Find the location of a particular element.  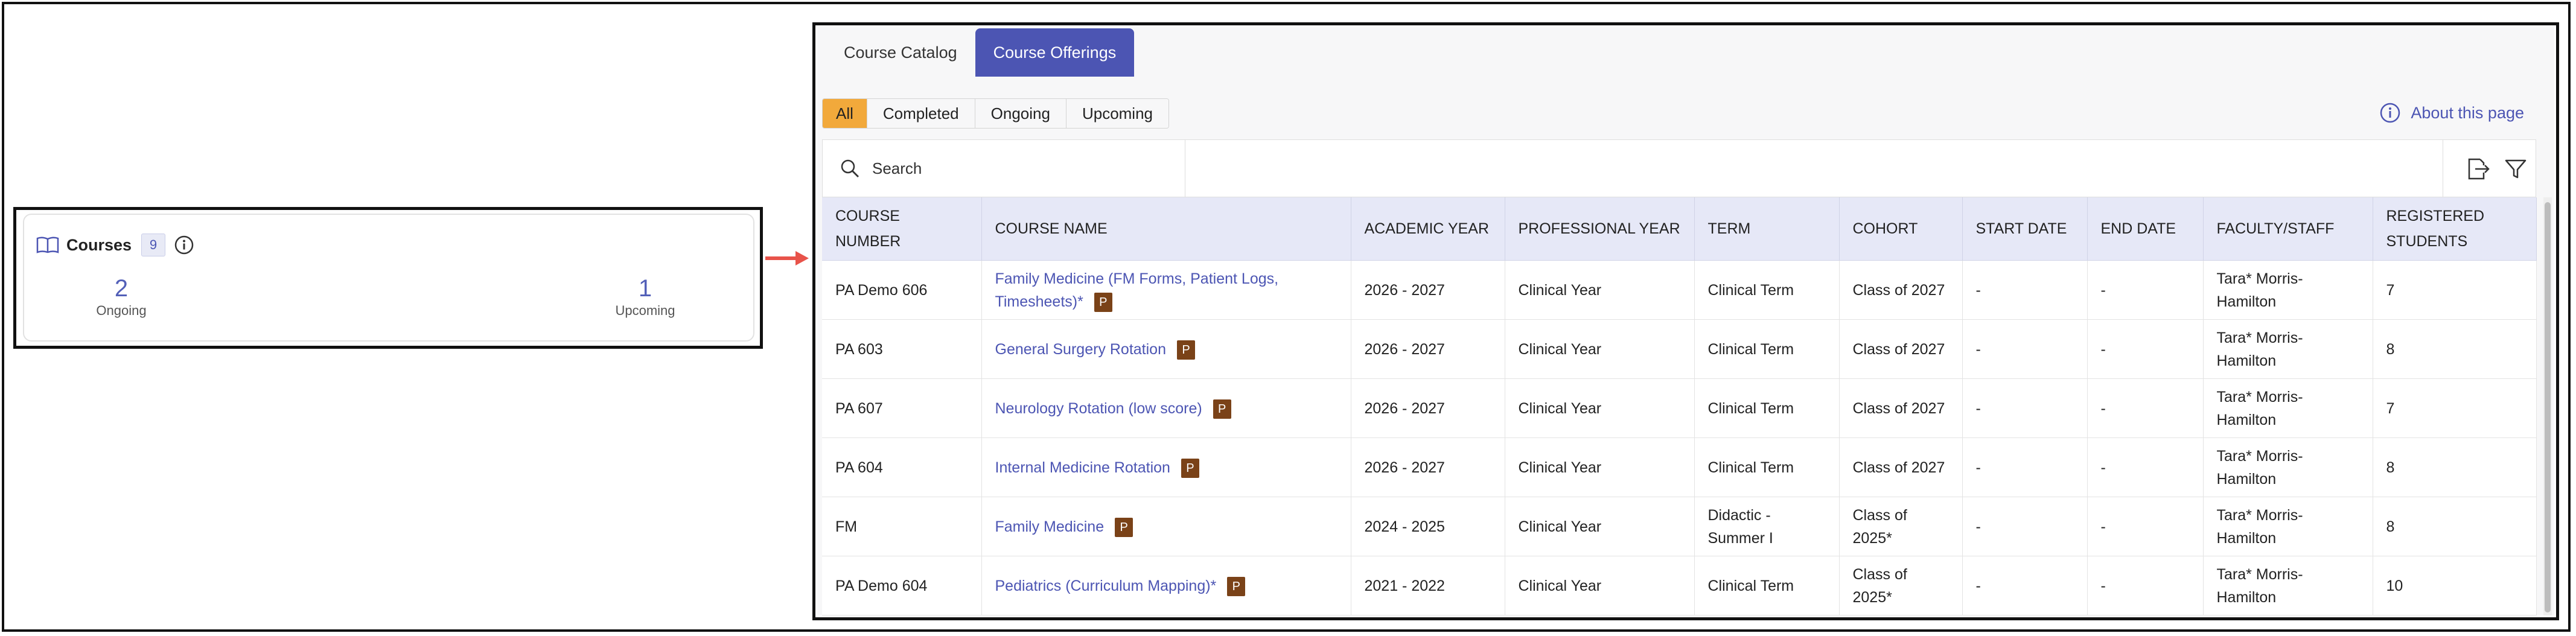

column-header: COURSE NUMBER is located at coordinates (902, 229).